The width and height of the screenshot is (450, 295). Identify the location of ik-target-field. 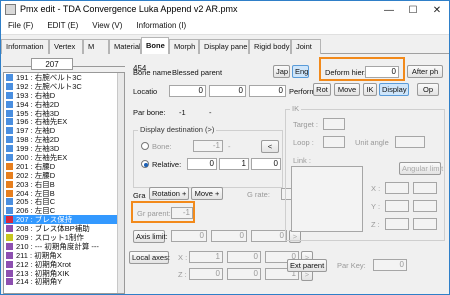
(334, 124).